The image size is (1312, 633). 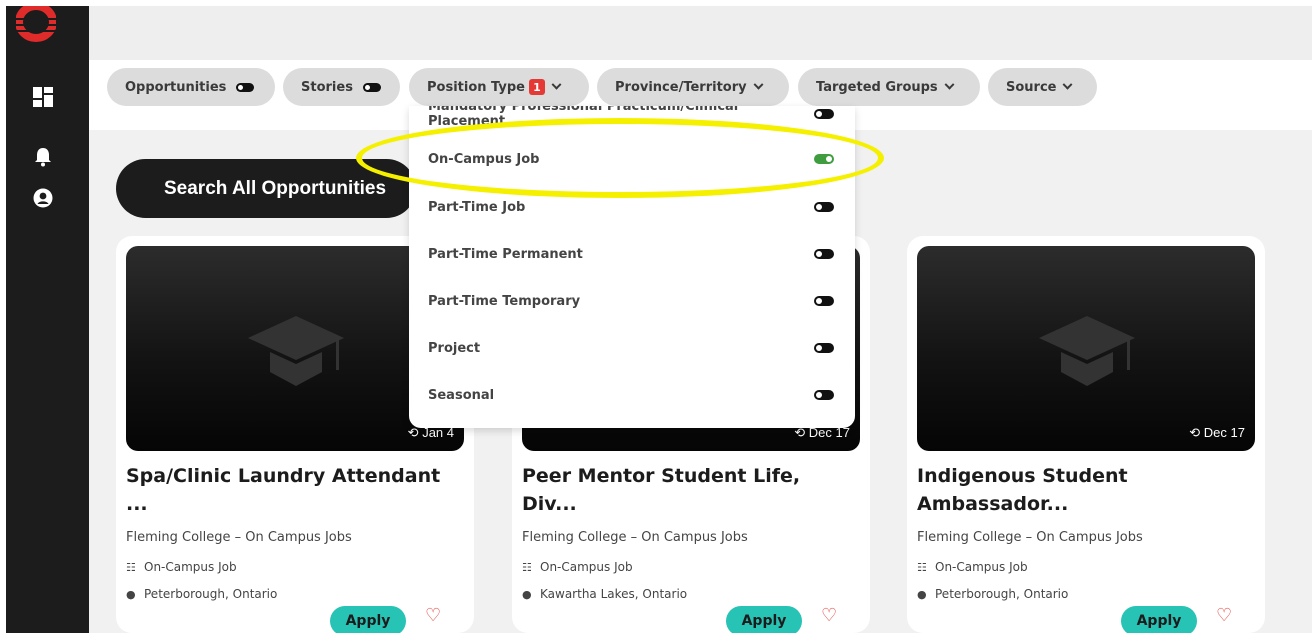 I want to click on dashboard-icon, so click(x=43, y=97).